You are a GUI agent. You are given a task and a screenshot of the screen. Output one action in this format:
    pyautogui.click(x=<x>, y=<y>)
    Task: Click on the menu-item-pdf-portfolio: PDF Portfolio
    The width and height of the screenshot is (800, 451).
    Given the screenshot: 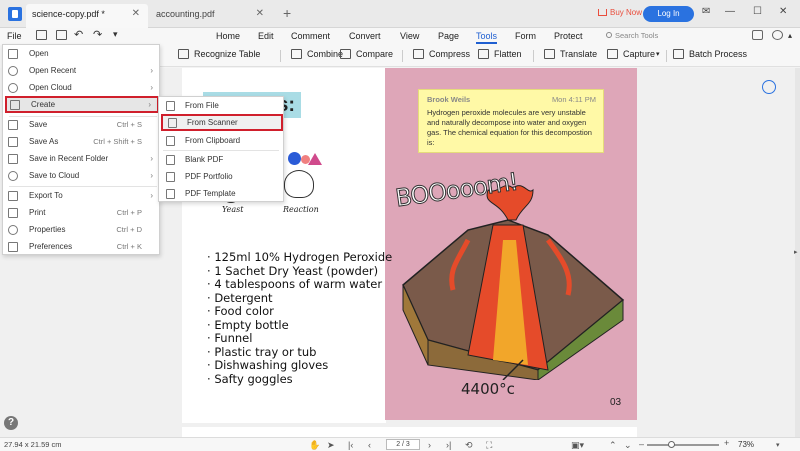 What is the action you would take?
    pyautogui.click(x=222, y=176)
    